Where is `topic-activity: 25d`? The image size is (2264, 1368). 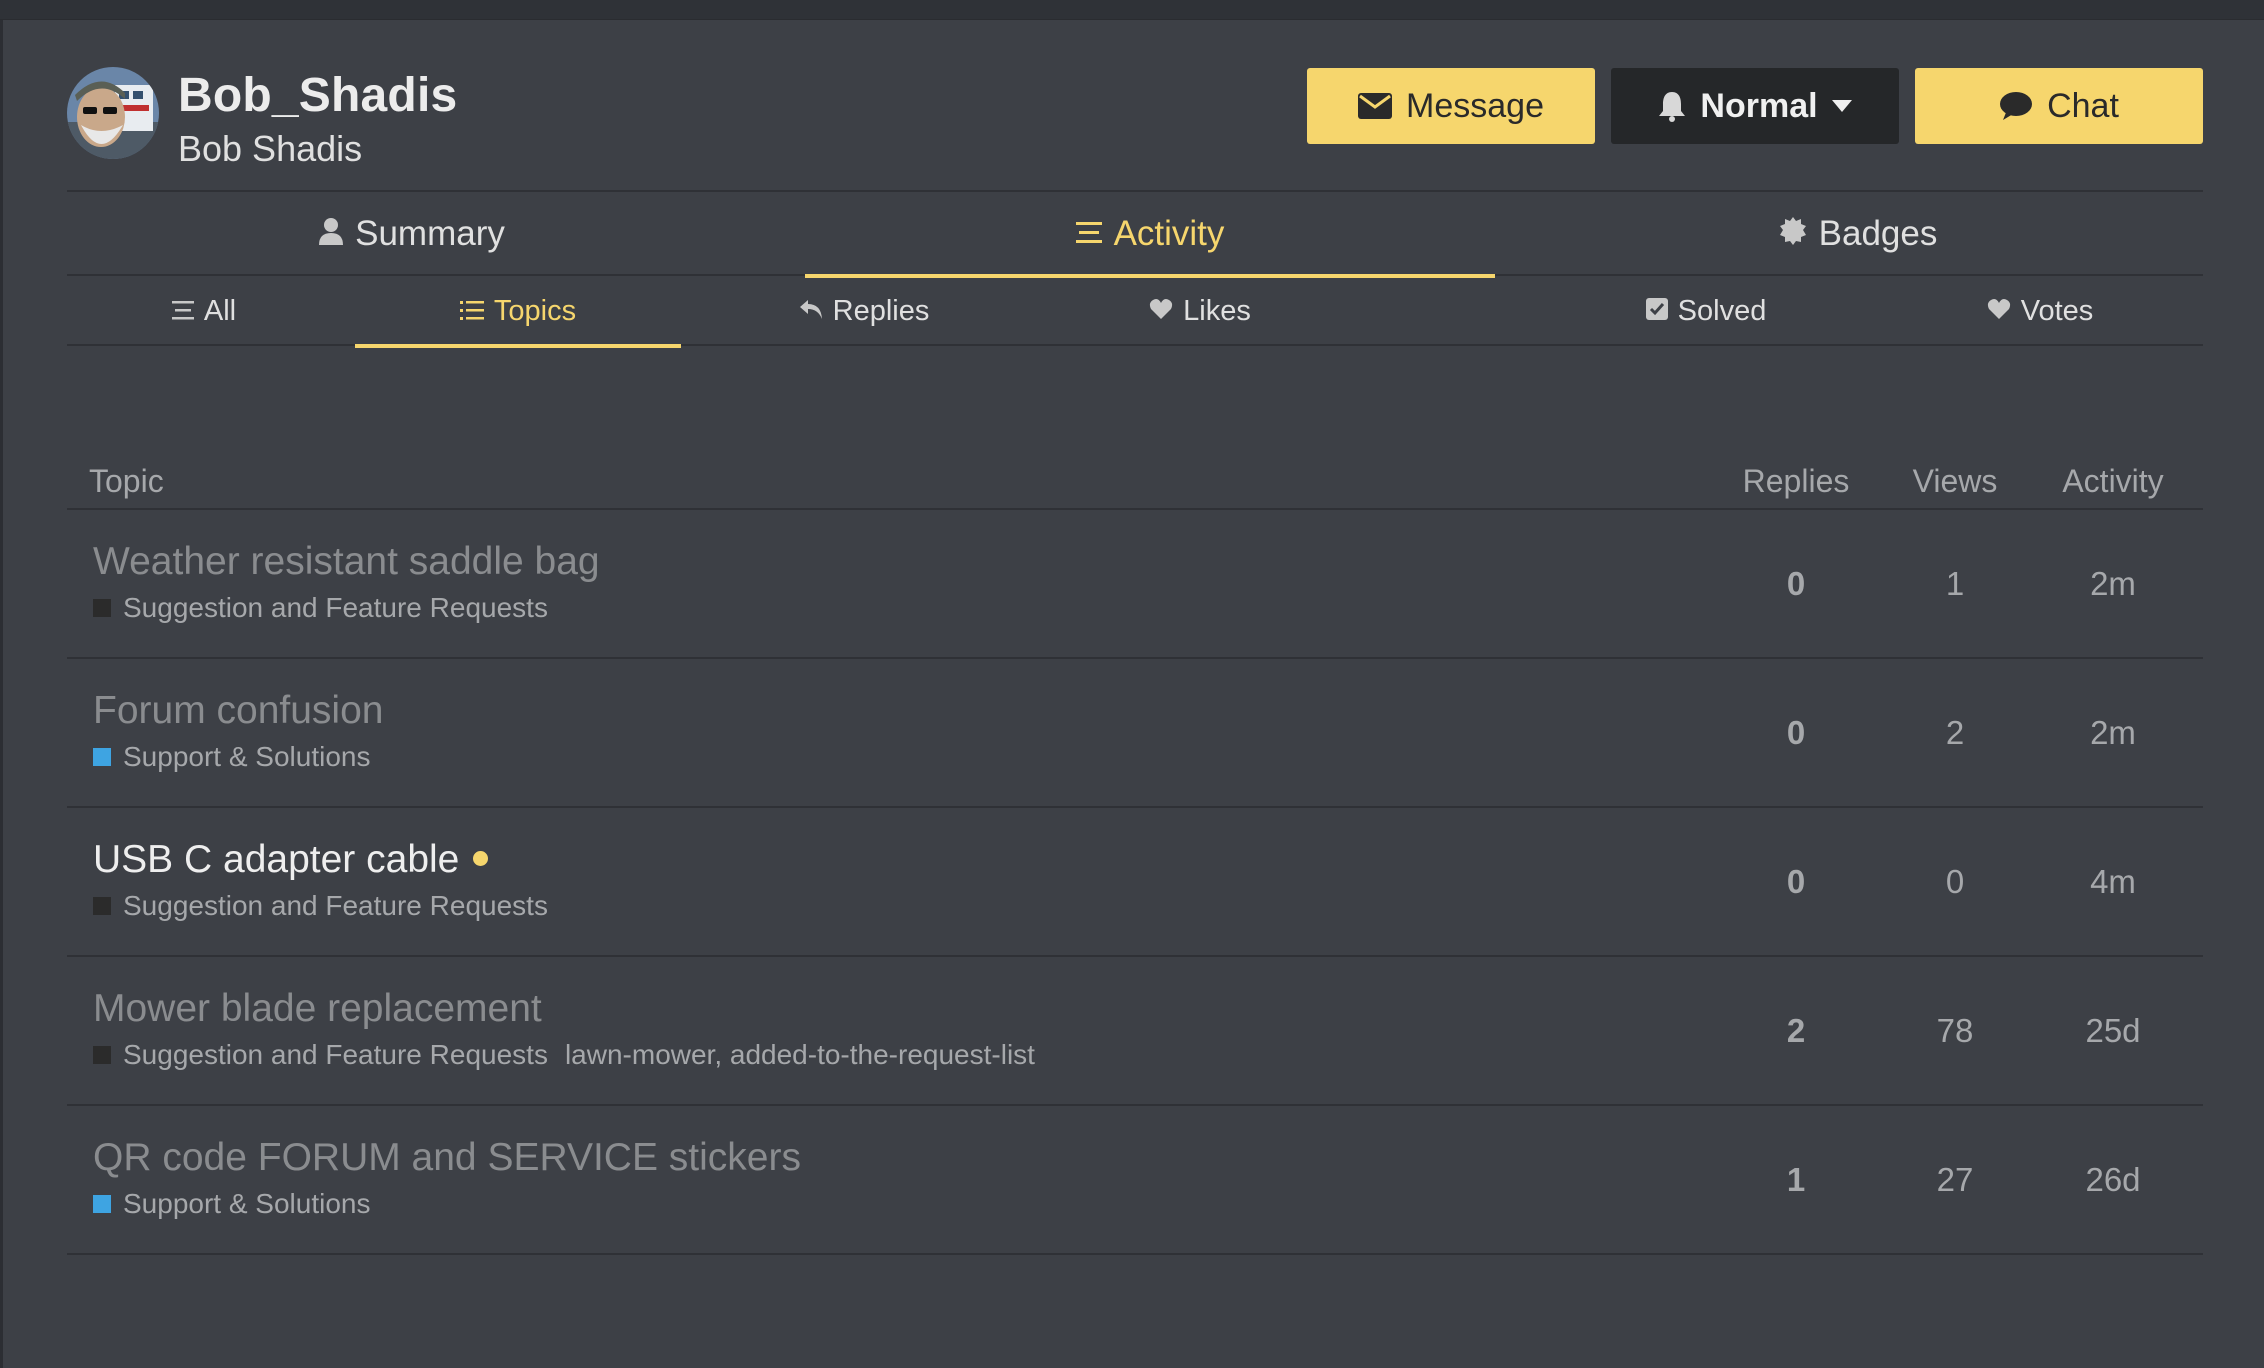 topic-activity: 25d is located at coordinates (2113, 1031).